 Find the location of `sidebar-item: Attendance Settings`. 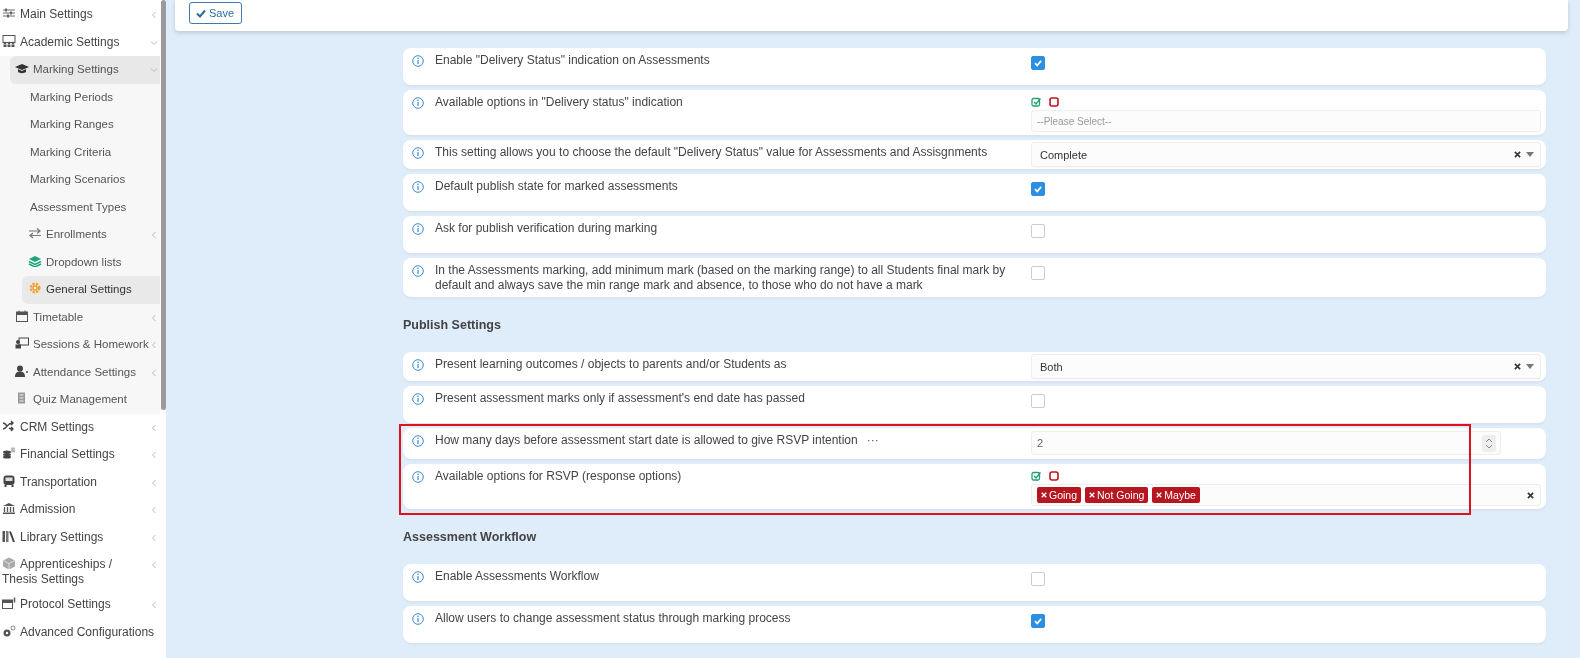

sidebar-item: Attendance Settings is located at coordinates (80, 372).